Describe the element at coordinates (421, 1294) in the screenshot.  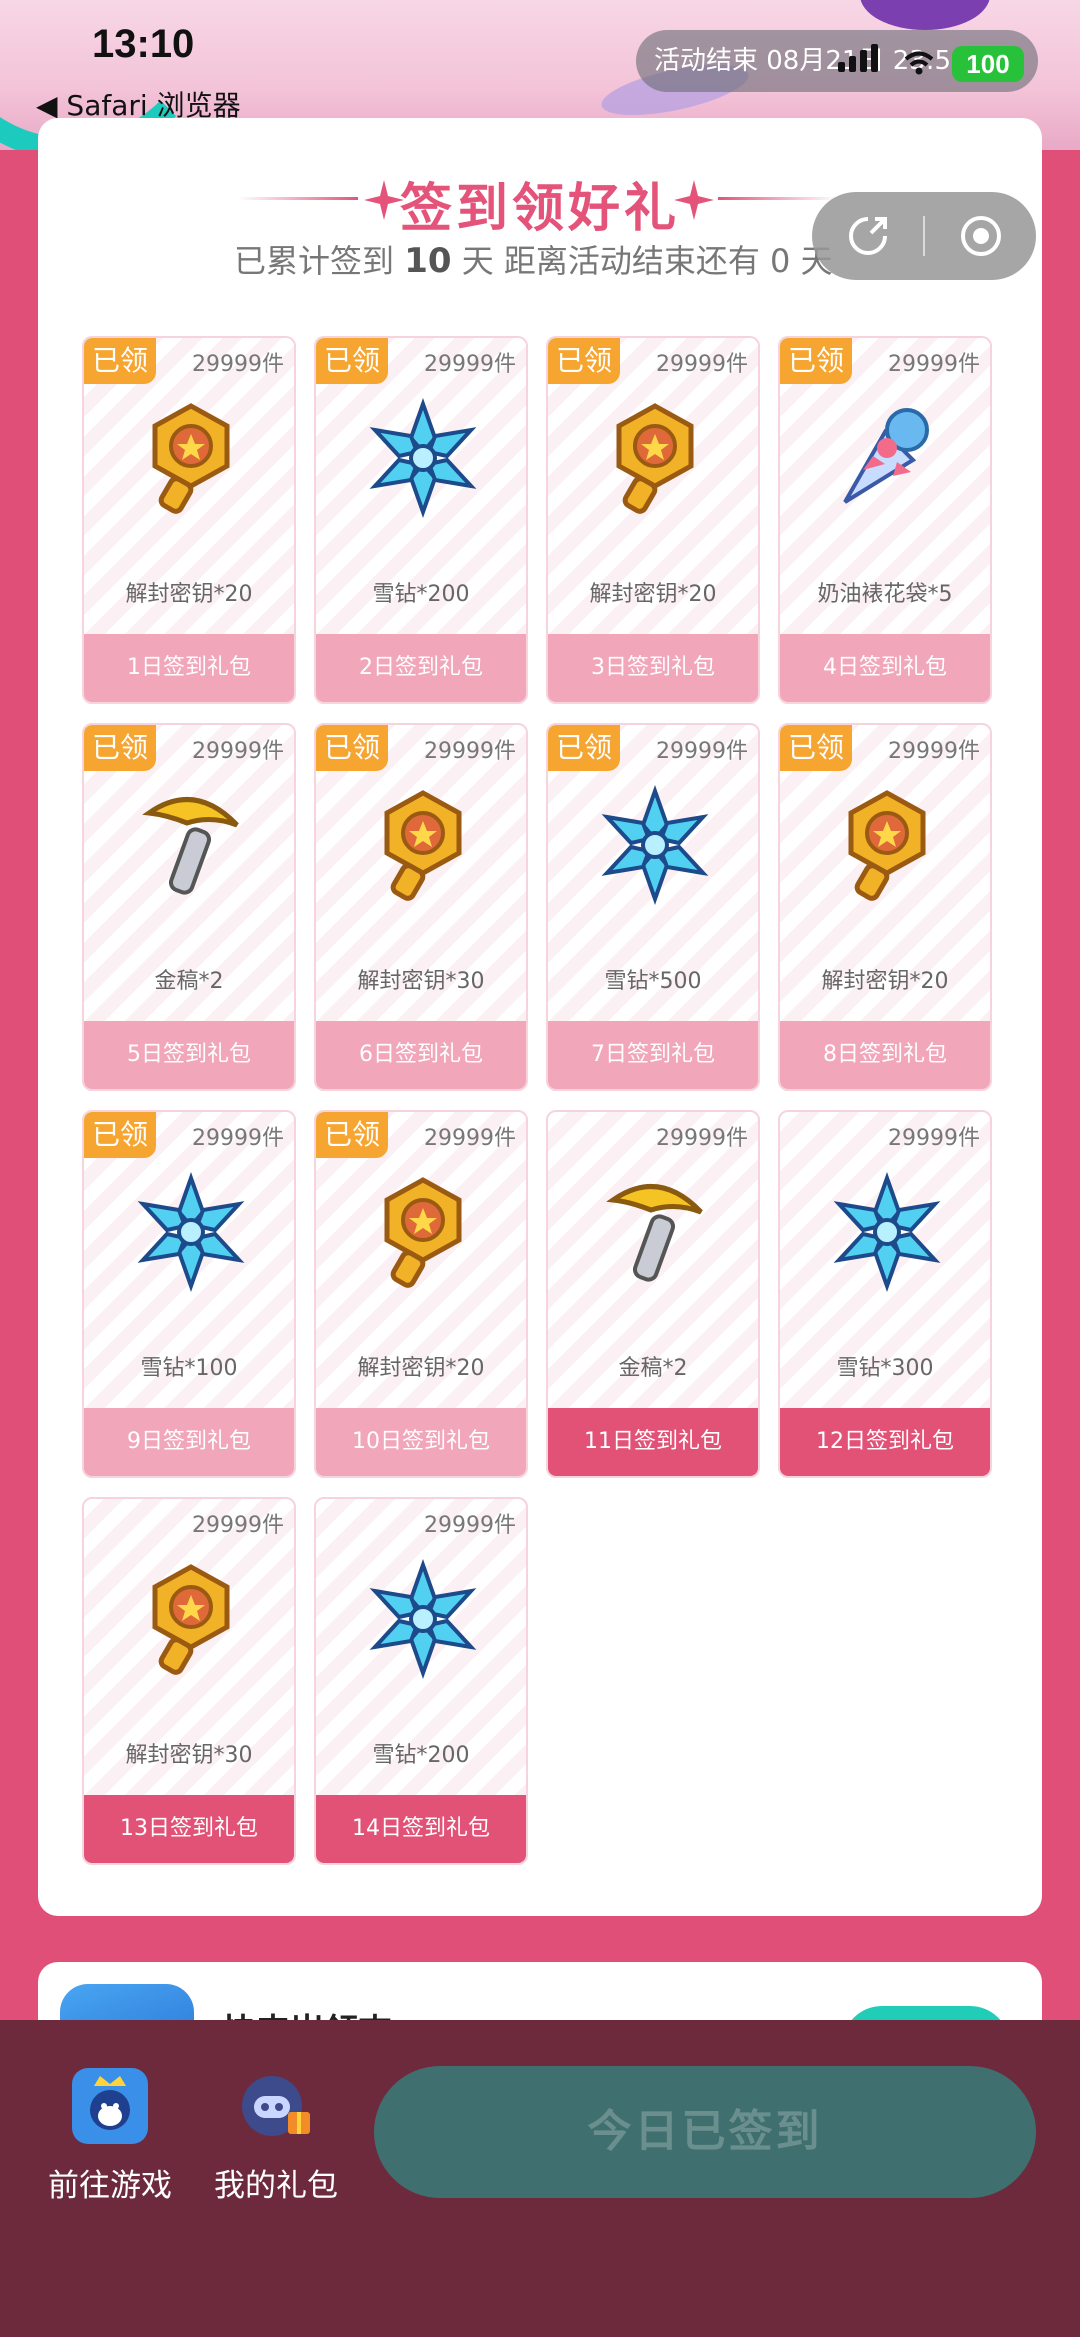
I see `gift-card: 已领 29999件解封密钥*20 10日签到礼包` at that location.